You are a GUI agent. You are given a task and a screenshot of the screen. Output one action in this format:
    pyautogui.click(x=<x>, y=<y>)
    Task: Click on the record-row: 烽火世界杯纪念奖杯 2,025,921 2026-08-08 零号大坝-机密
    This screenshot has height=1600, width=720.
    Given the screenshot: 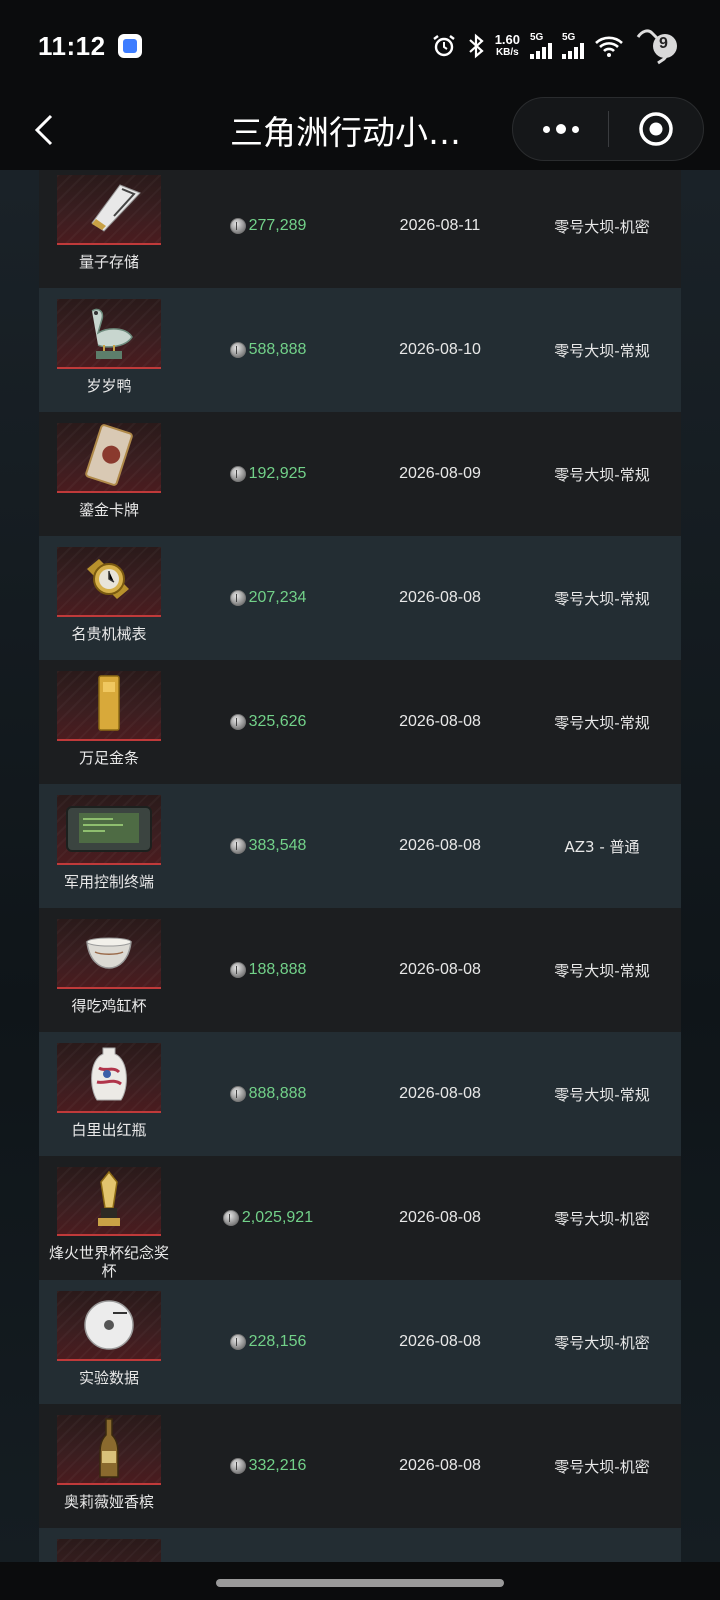 What is the action you would take?
    pyautogui.click(x=360, y=1218)
    